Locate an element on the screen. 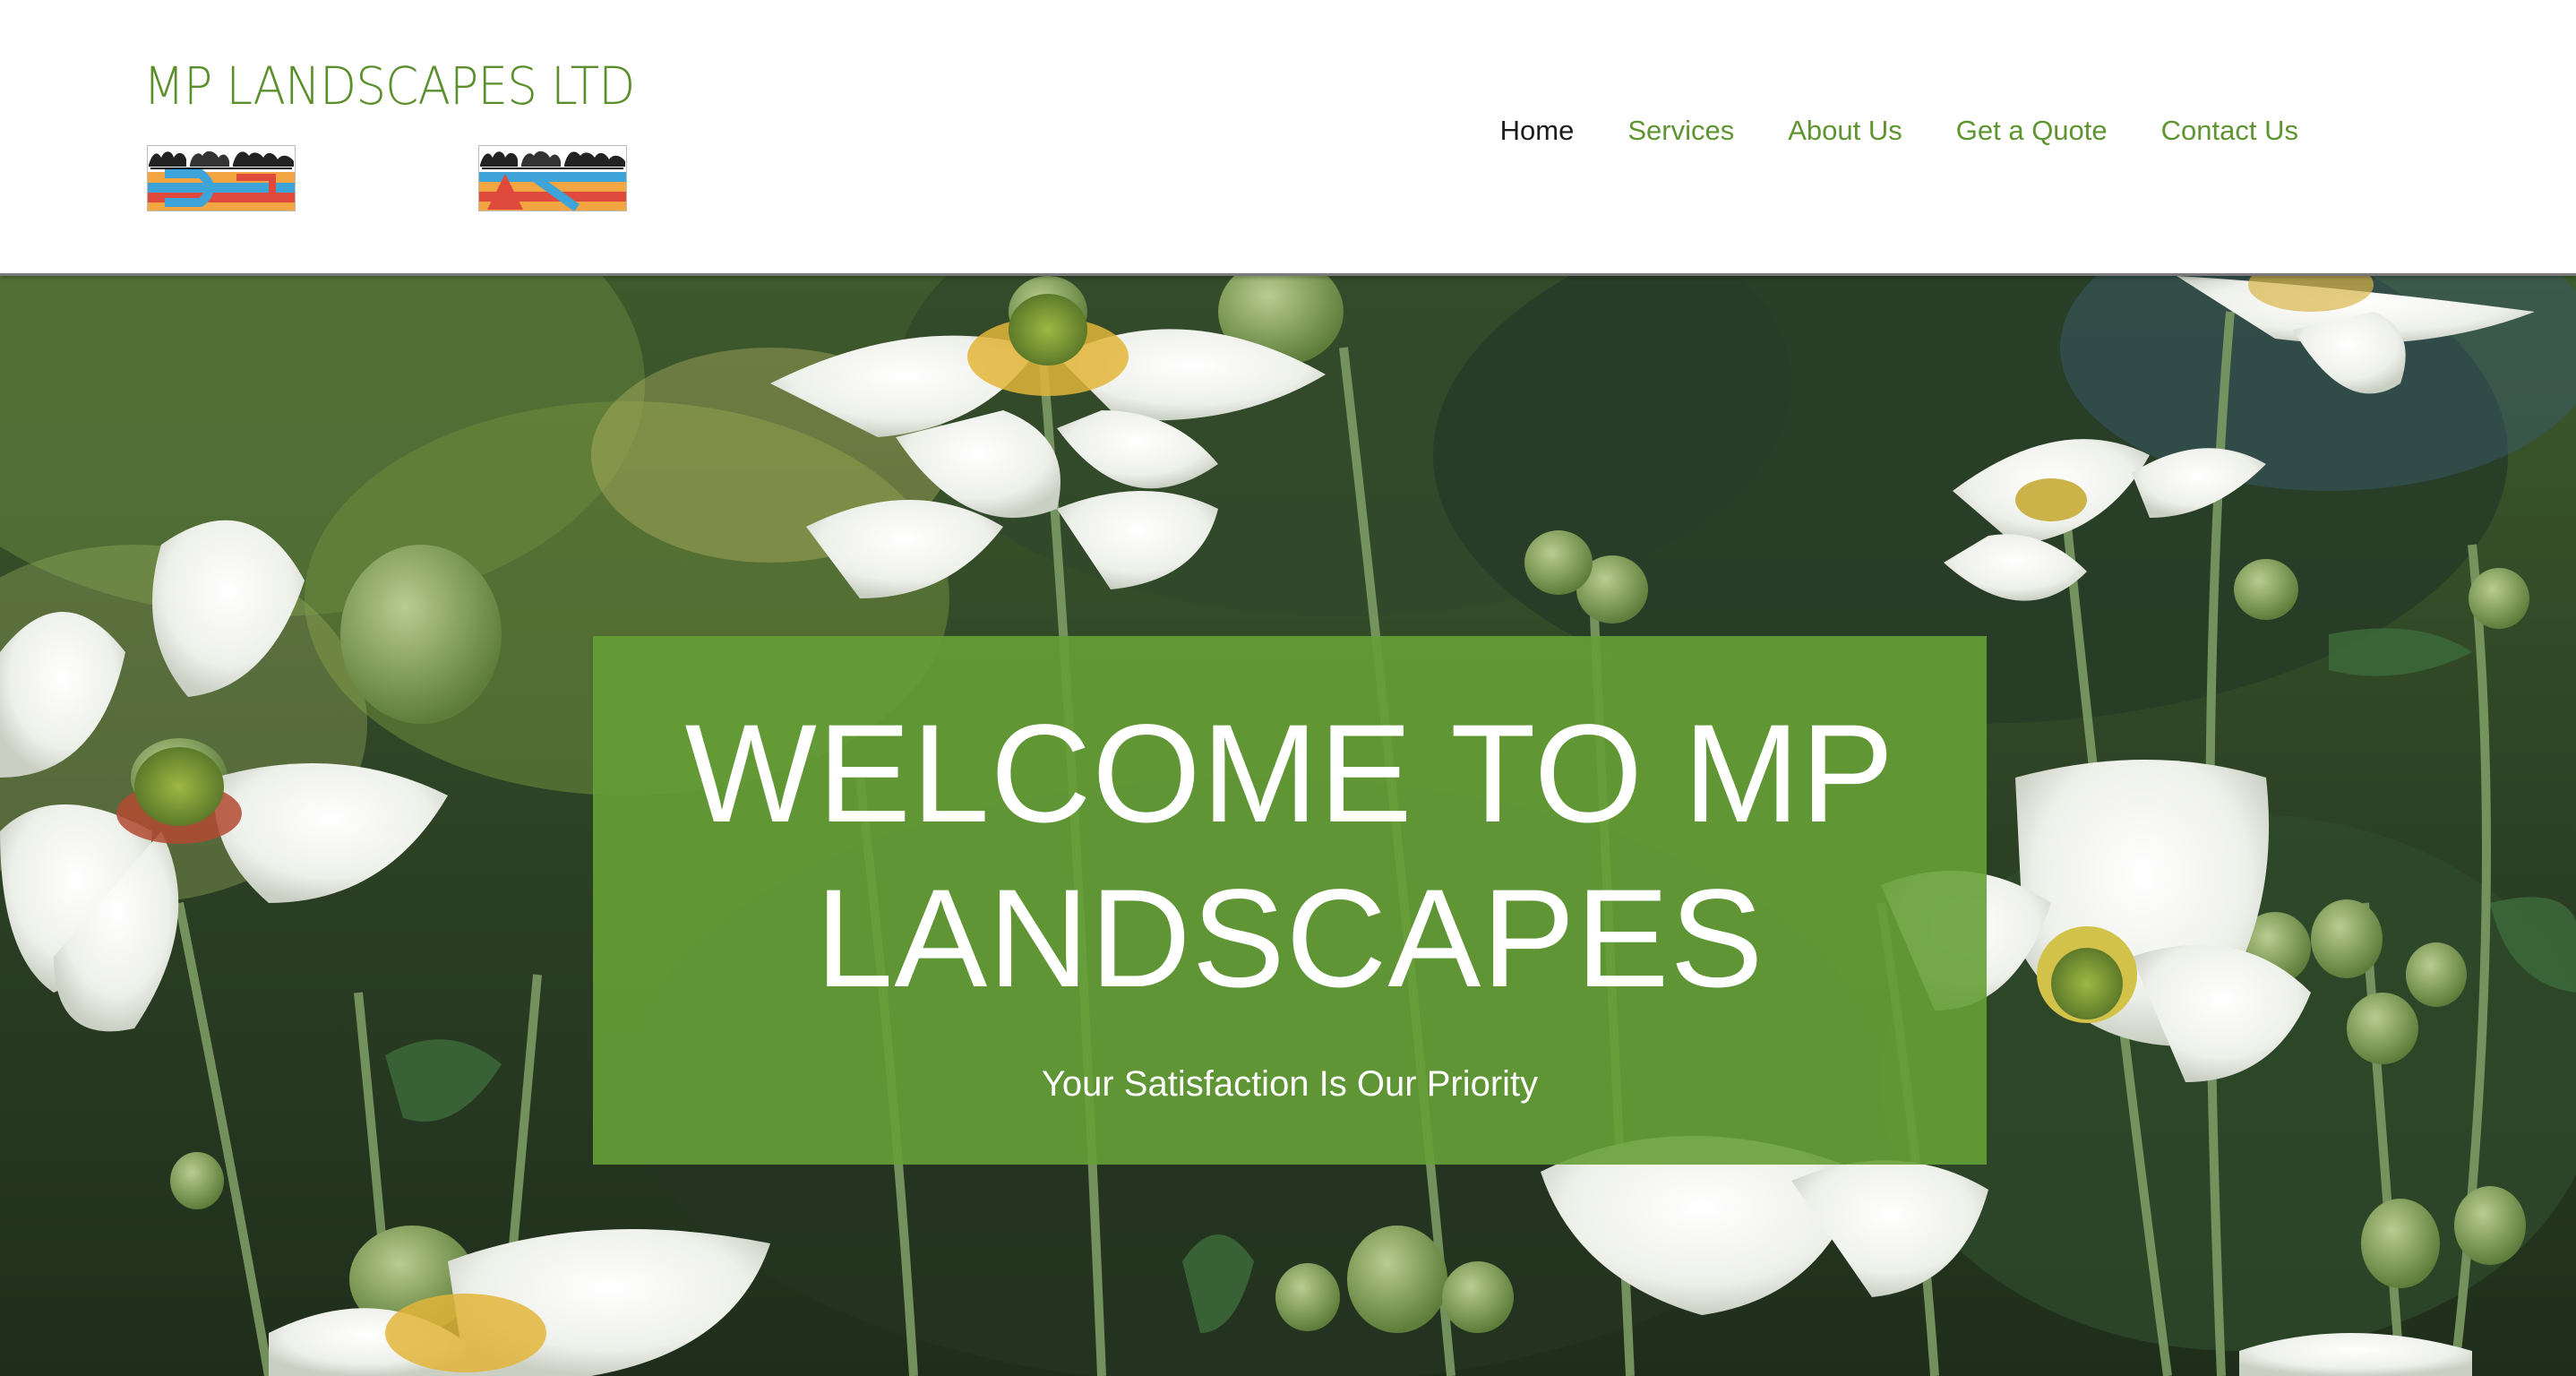 This screenshot has width=2576, height=1376. nav-get-a-quote: Get a Quote is located at coordinates (2032, 131).